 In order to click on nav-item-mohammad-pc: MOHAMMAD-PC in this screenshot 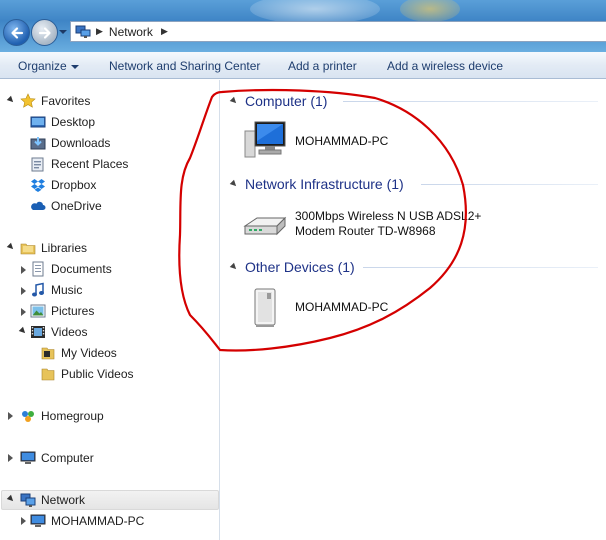, I will do `click(87, 521)`.